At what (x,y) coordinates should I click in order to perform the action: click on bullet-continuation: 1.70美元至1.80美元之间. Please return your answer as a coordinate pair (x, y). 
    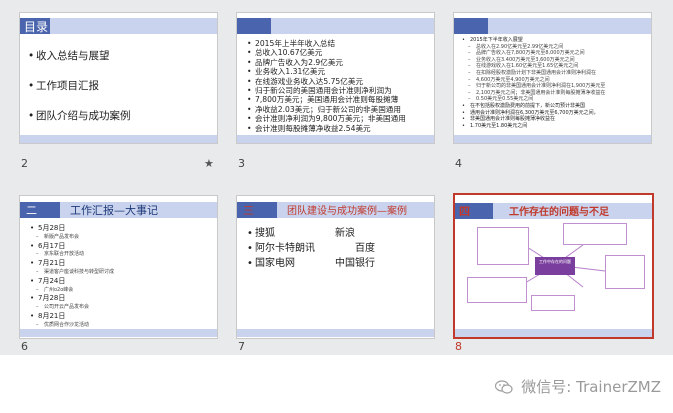
    Looking at the image, I should click on (533, 126).